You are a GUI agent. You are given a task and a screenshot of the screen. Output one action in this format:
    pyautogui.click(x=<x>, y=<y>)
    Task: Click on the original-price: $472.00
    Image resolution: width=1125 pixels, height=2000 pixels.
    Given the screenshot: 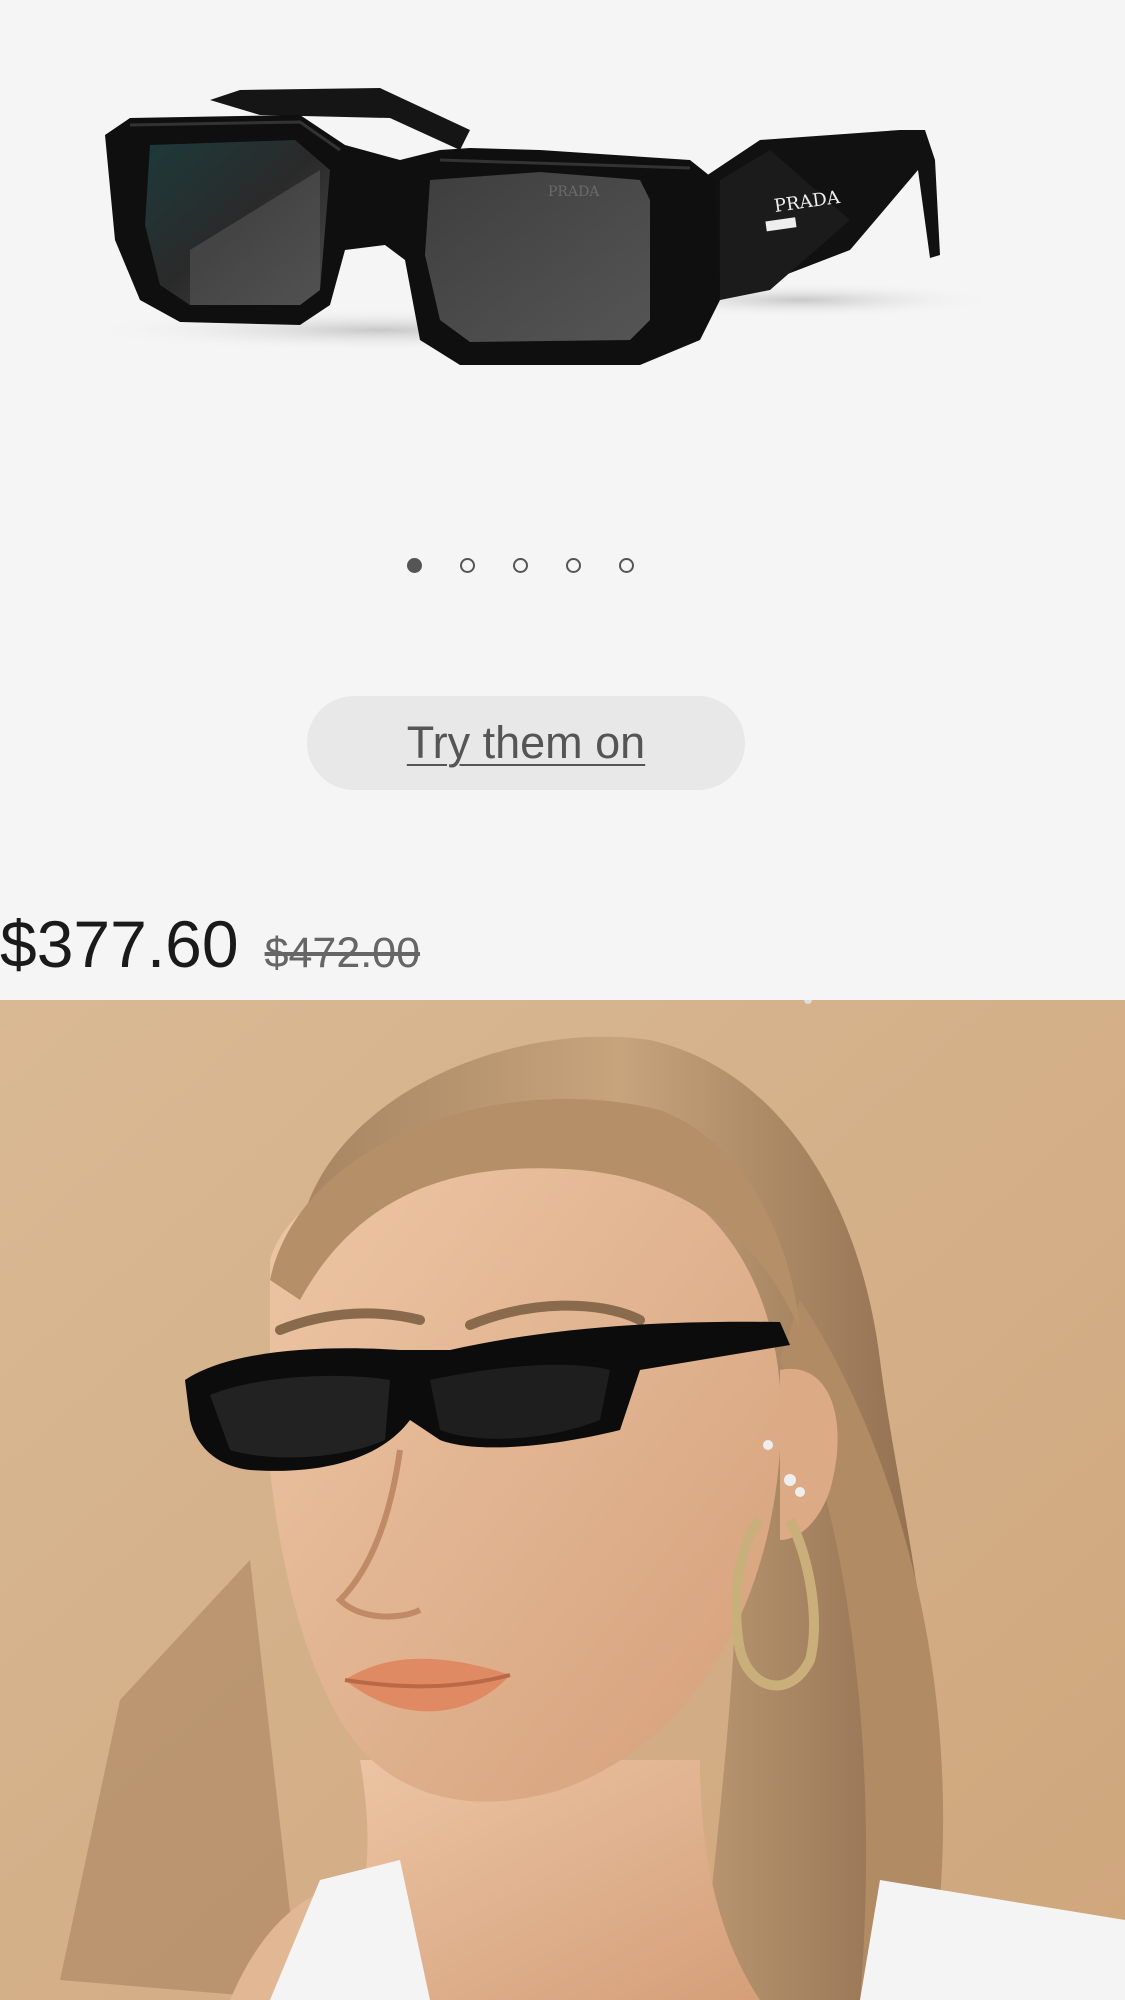 What is the action you would take?
    pyautogui.click(x=342, y=953)
    